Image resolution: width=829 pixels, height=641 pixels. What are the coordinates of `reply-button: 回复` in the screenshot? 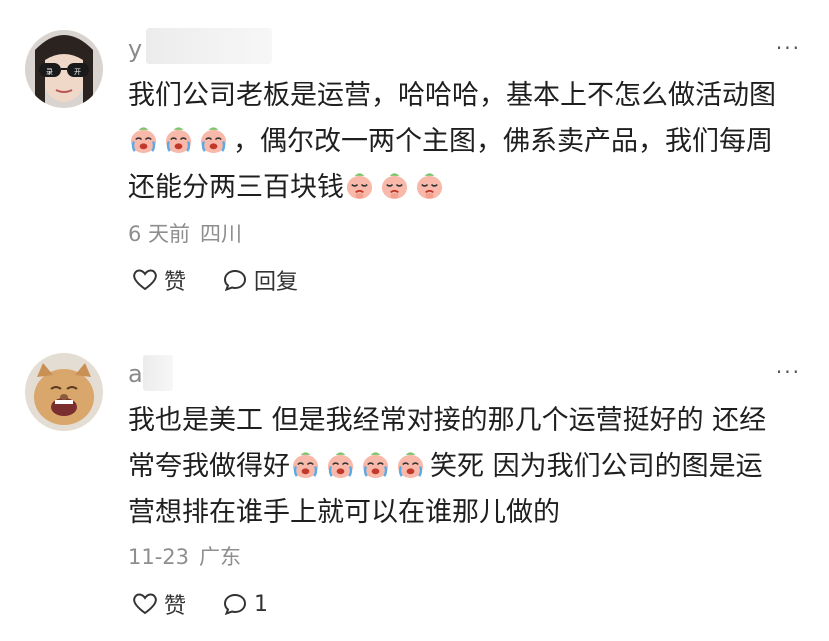 It's located at (260, 280).